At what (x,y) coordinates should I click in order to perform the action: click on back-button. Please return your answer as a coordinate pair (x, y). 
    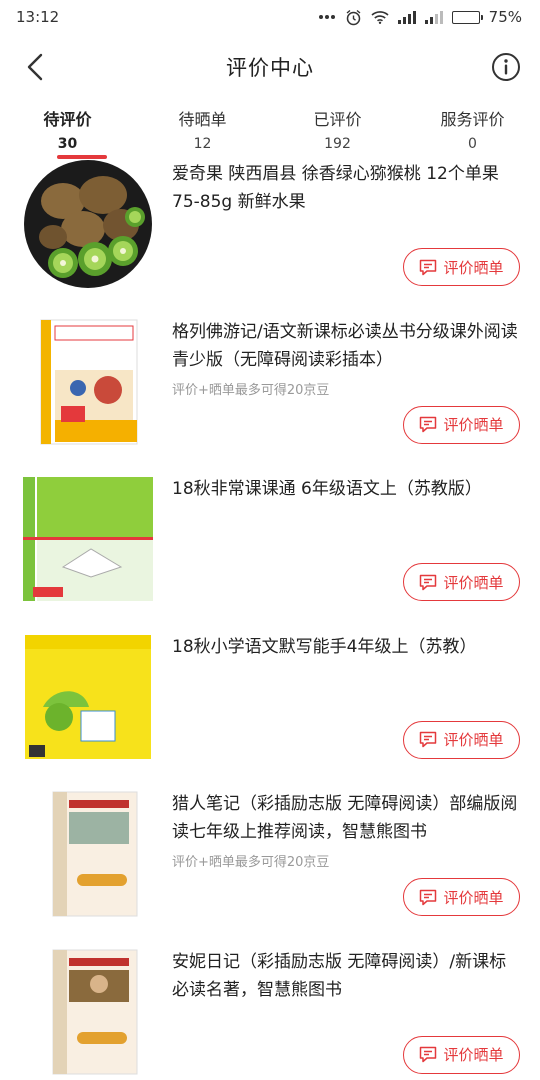
    Looking at the image, I should click on (35, 67).